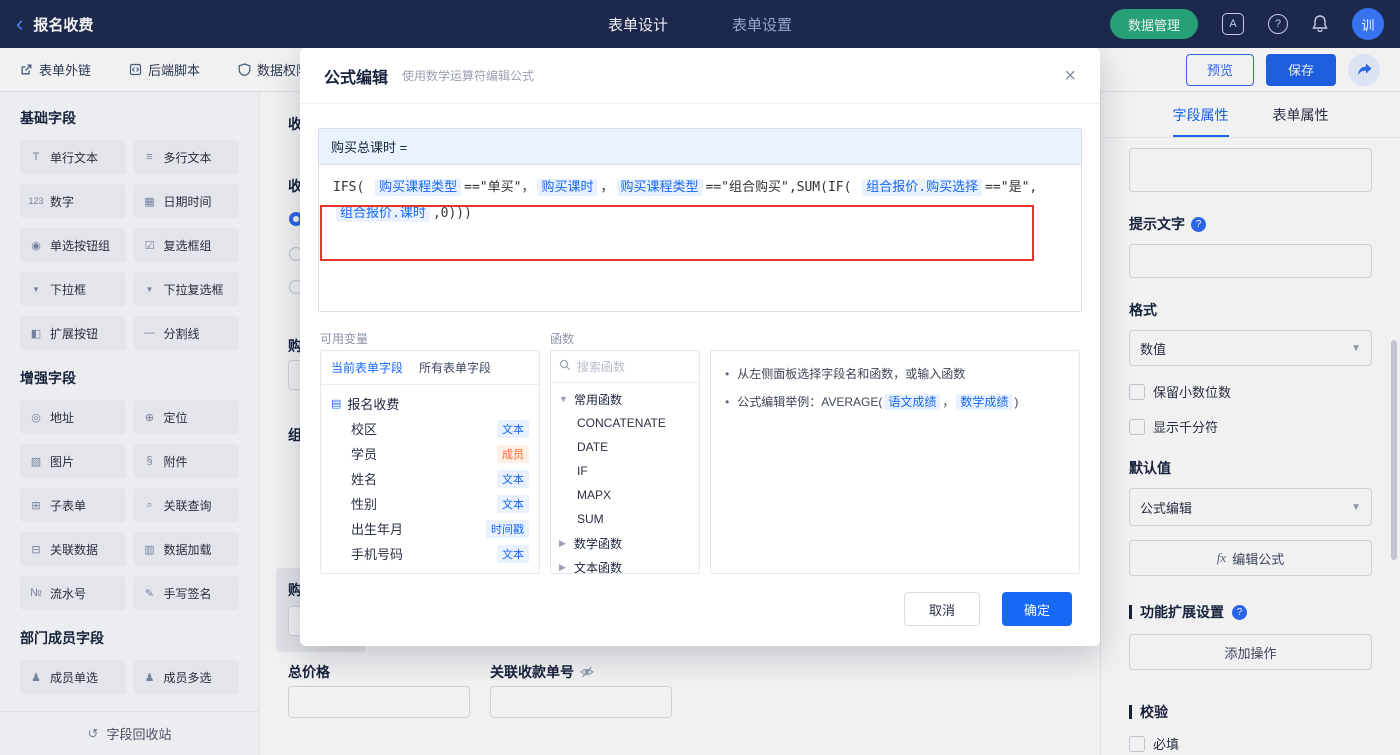 This screenshot has width=1400, height=755. What do you see at coordinates (377, 554) in the screenshot?
I see `variable-name: 手机号码` at bounding box center [377, 554].